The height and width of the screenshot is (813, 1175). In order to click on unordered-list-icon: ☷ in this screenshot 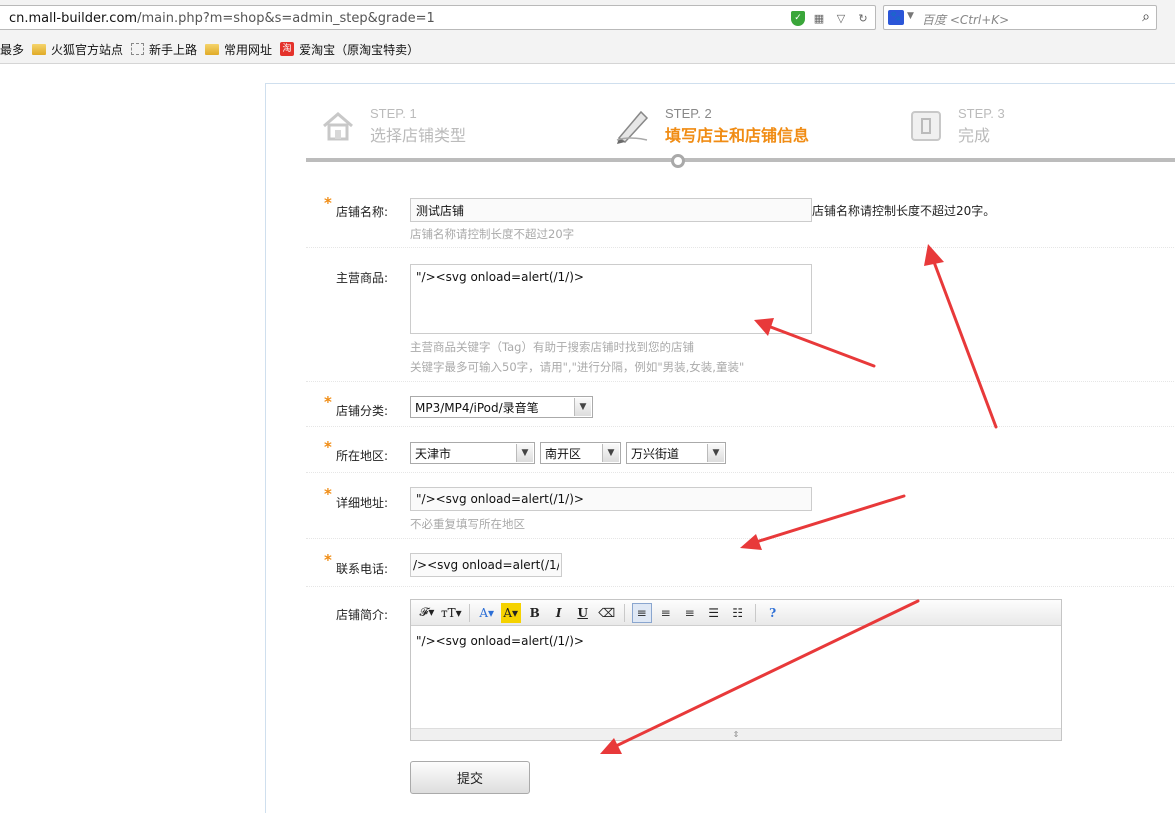, I will do `click(738, 613)`.